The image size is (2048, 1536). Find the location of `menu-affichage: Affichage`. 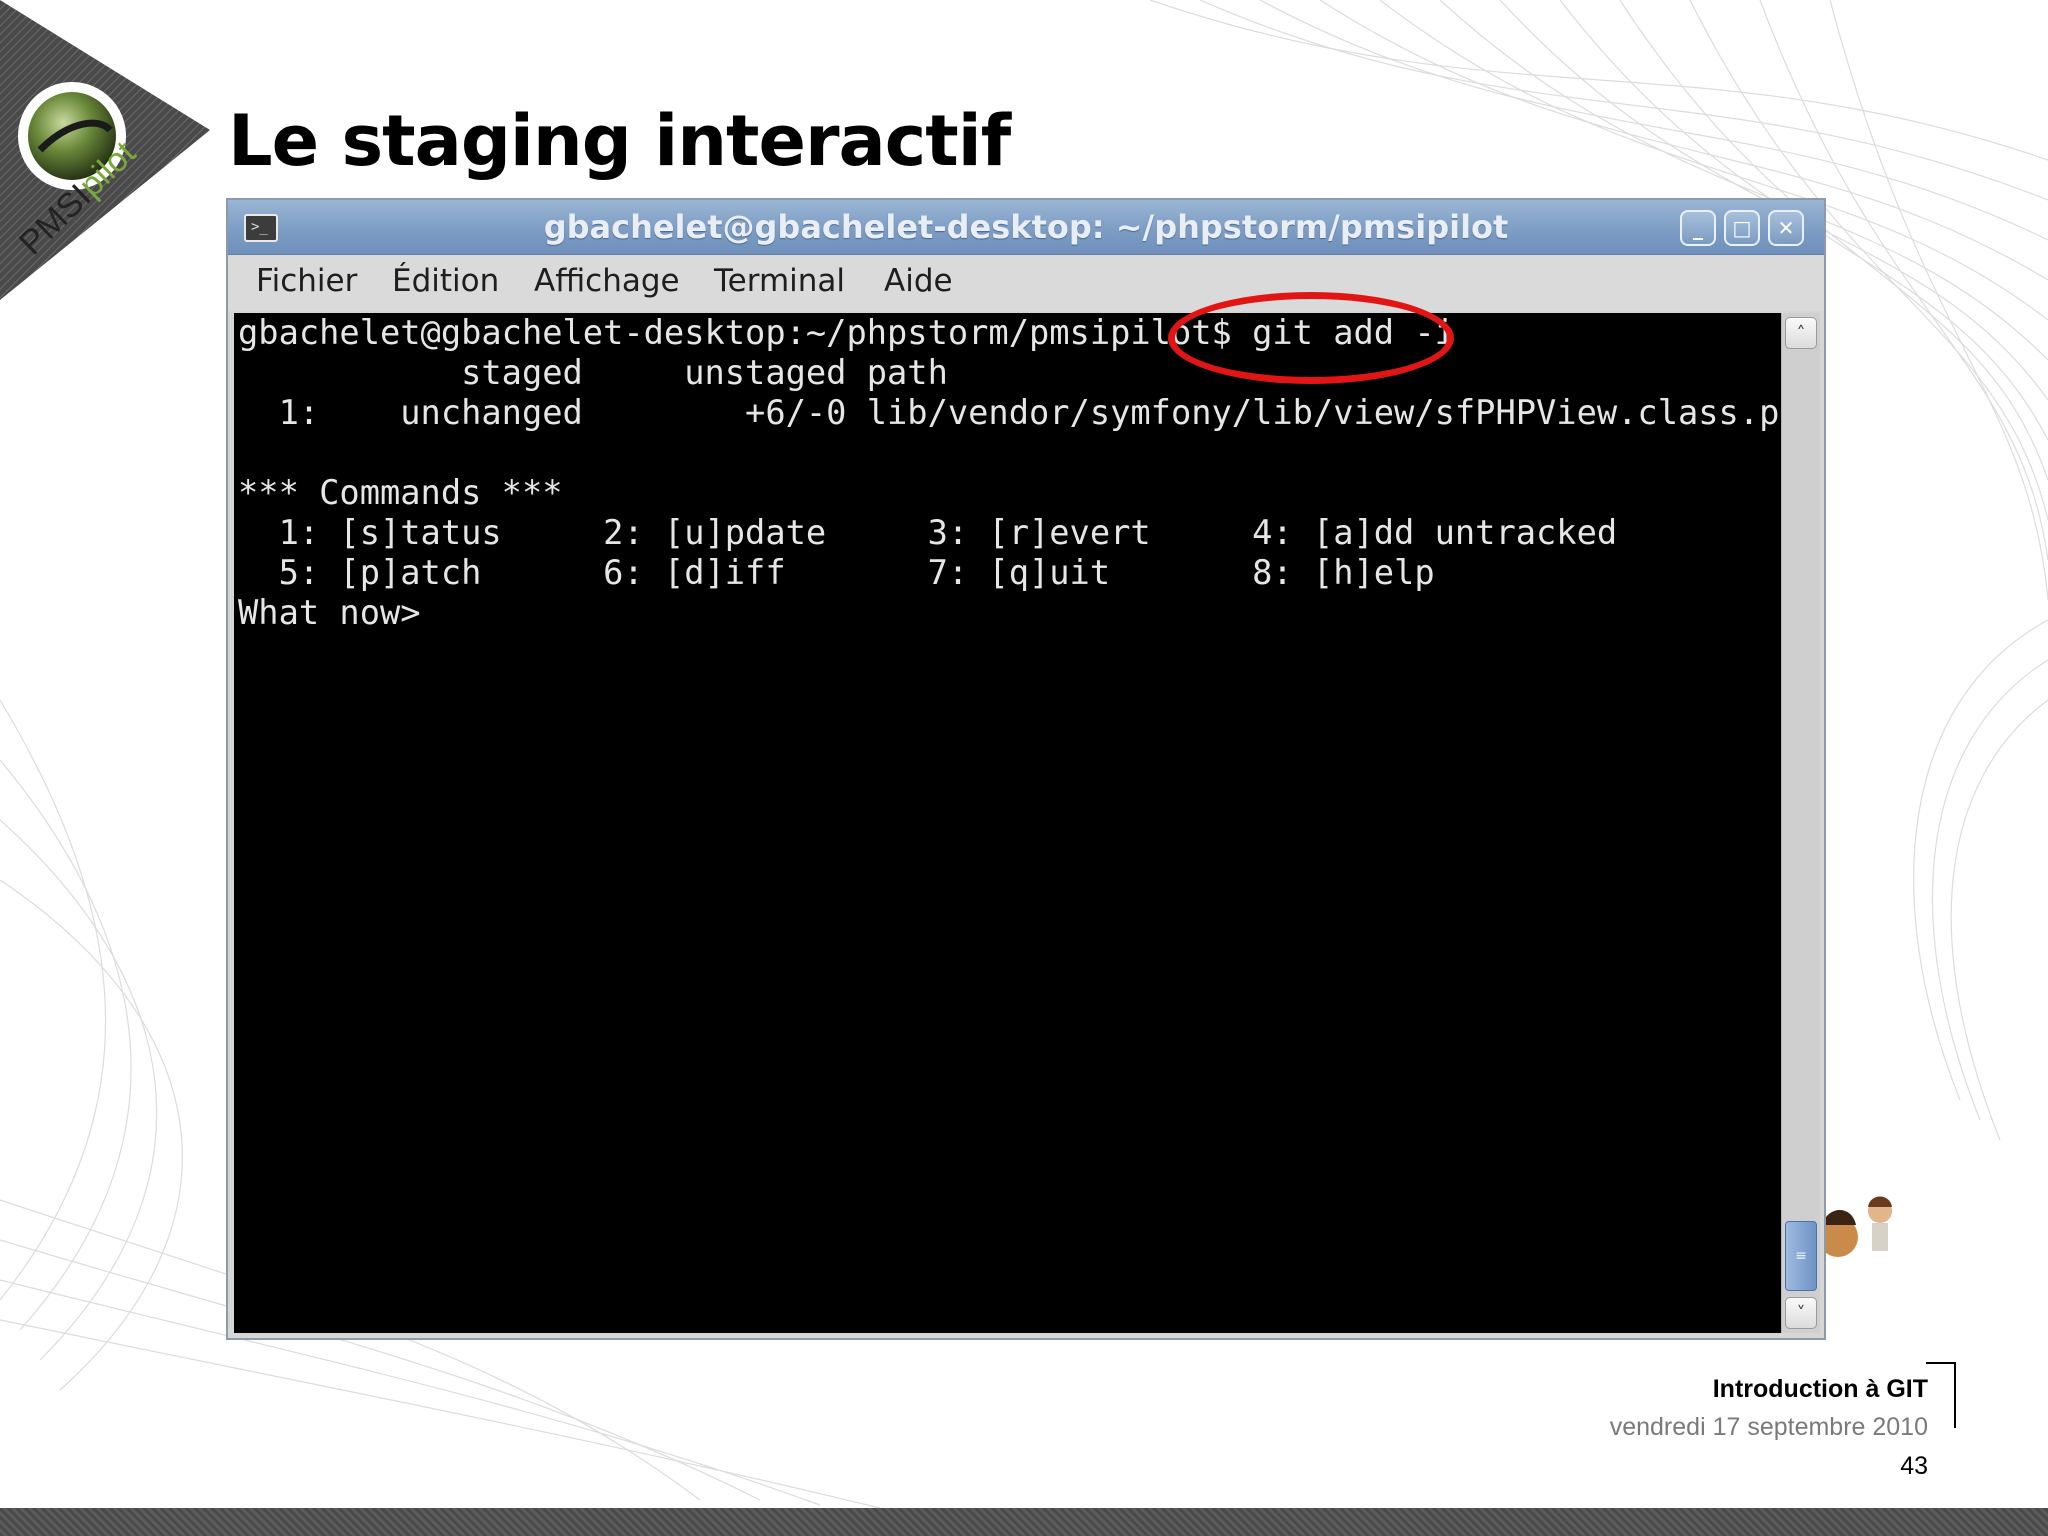

menu-affichage: Affichage is located at coordinates (607, 281).